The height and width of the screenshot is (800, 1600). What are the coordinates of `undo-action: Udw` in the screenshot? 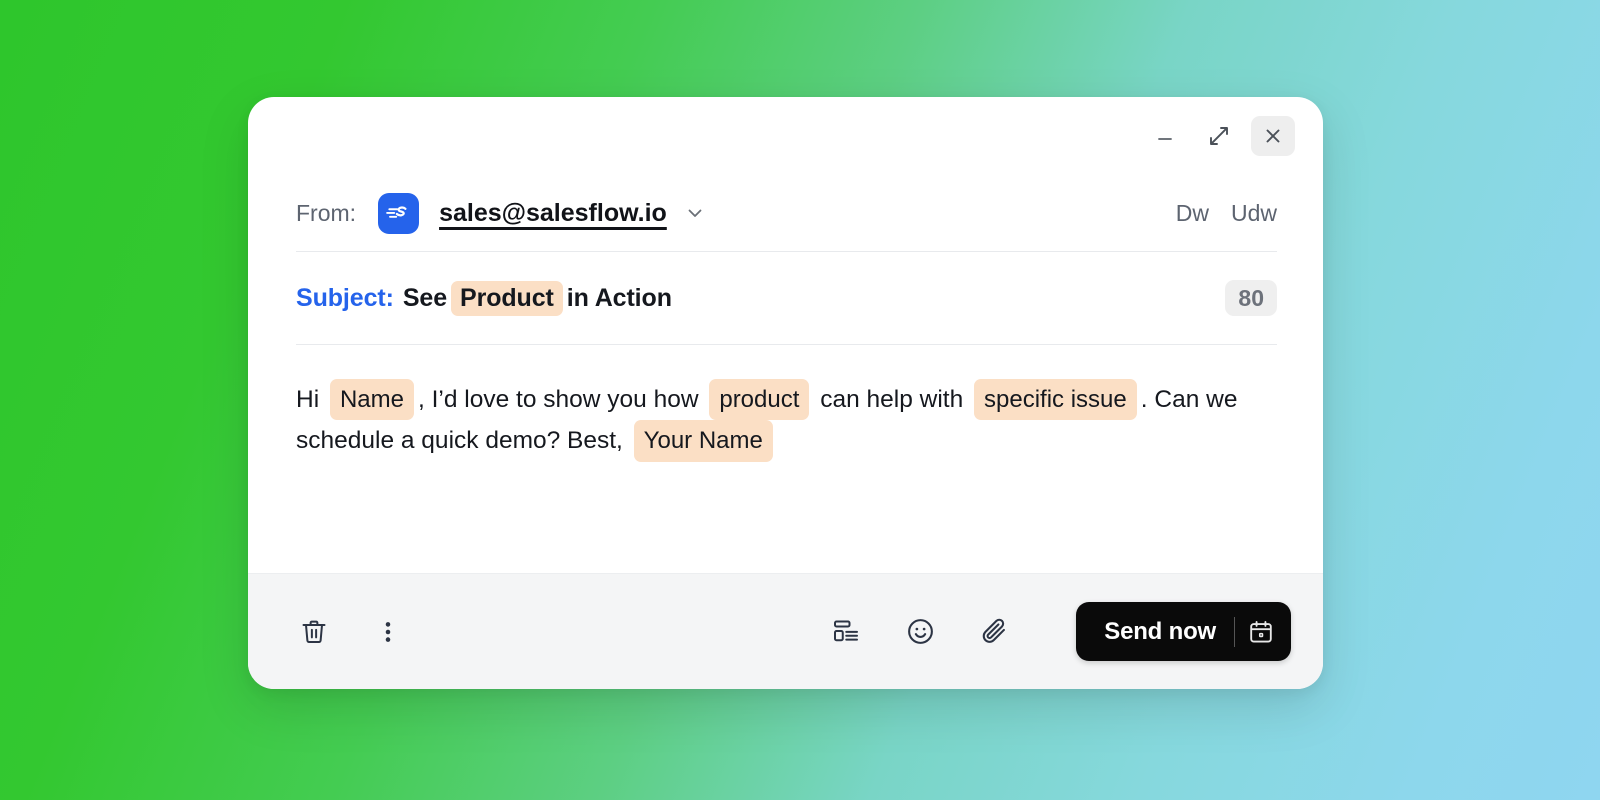 It's located at (1254, 213).